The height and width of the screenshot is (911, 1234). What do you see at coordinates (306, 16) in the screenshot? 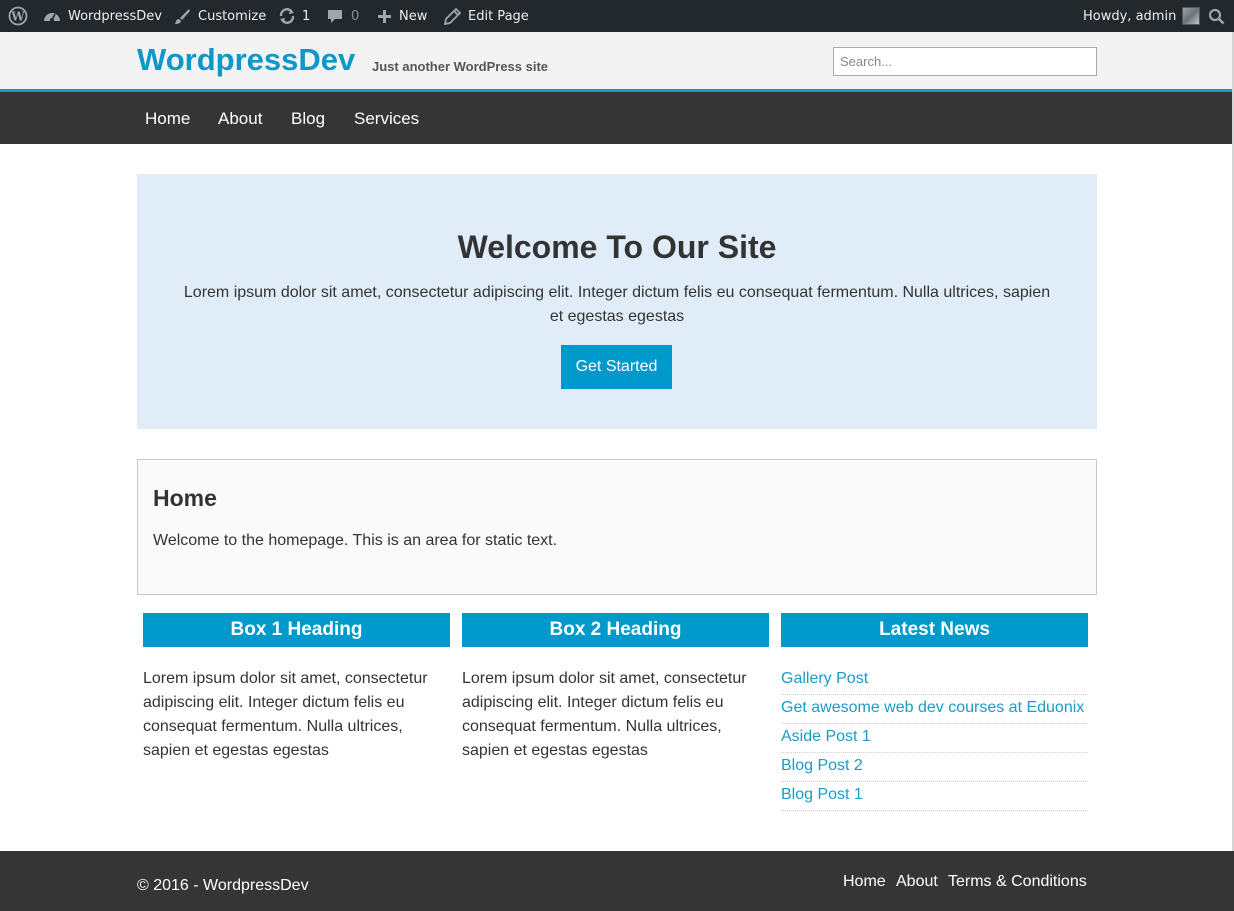
I see `updates-count: 1` at bounding box center [306, 16].